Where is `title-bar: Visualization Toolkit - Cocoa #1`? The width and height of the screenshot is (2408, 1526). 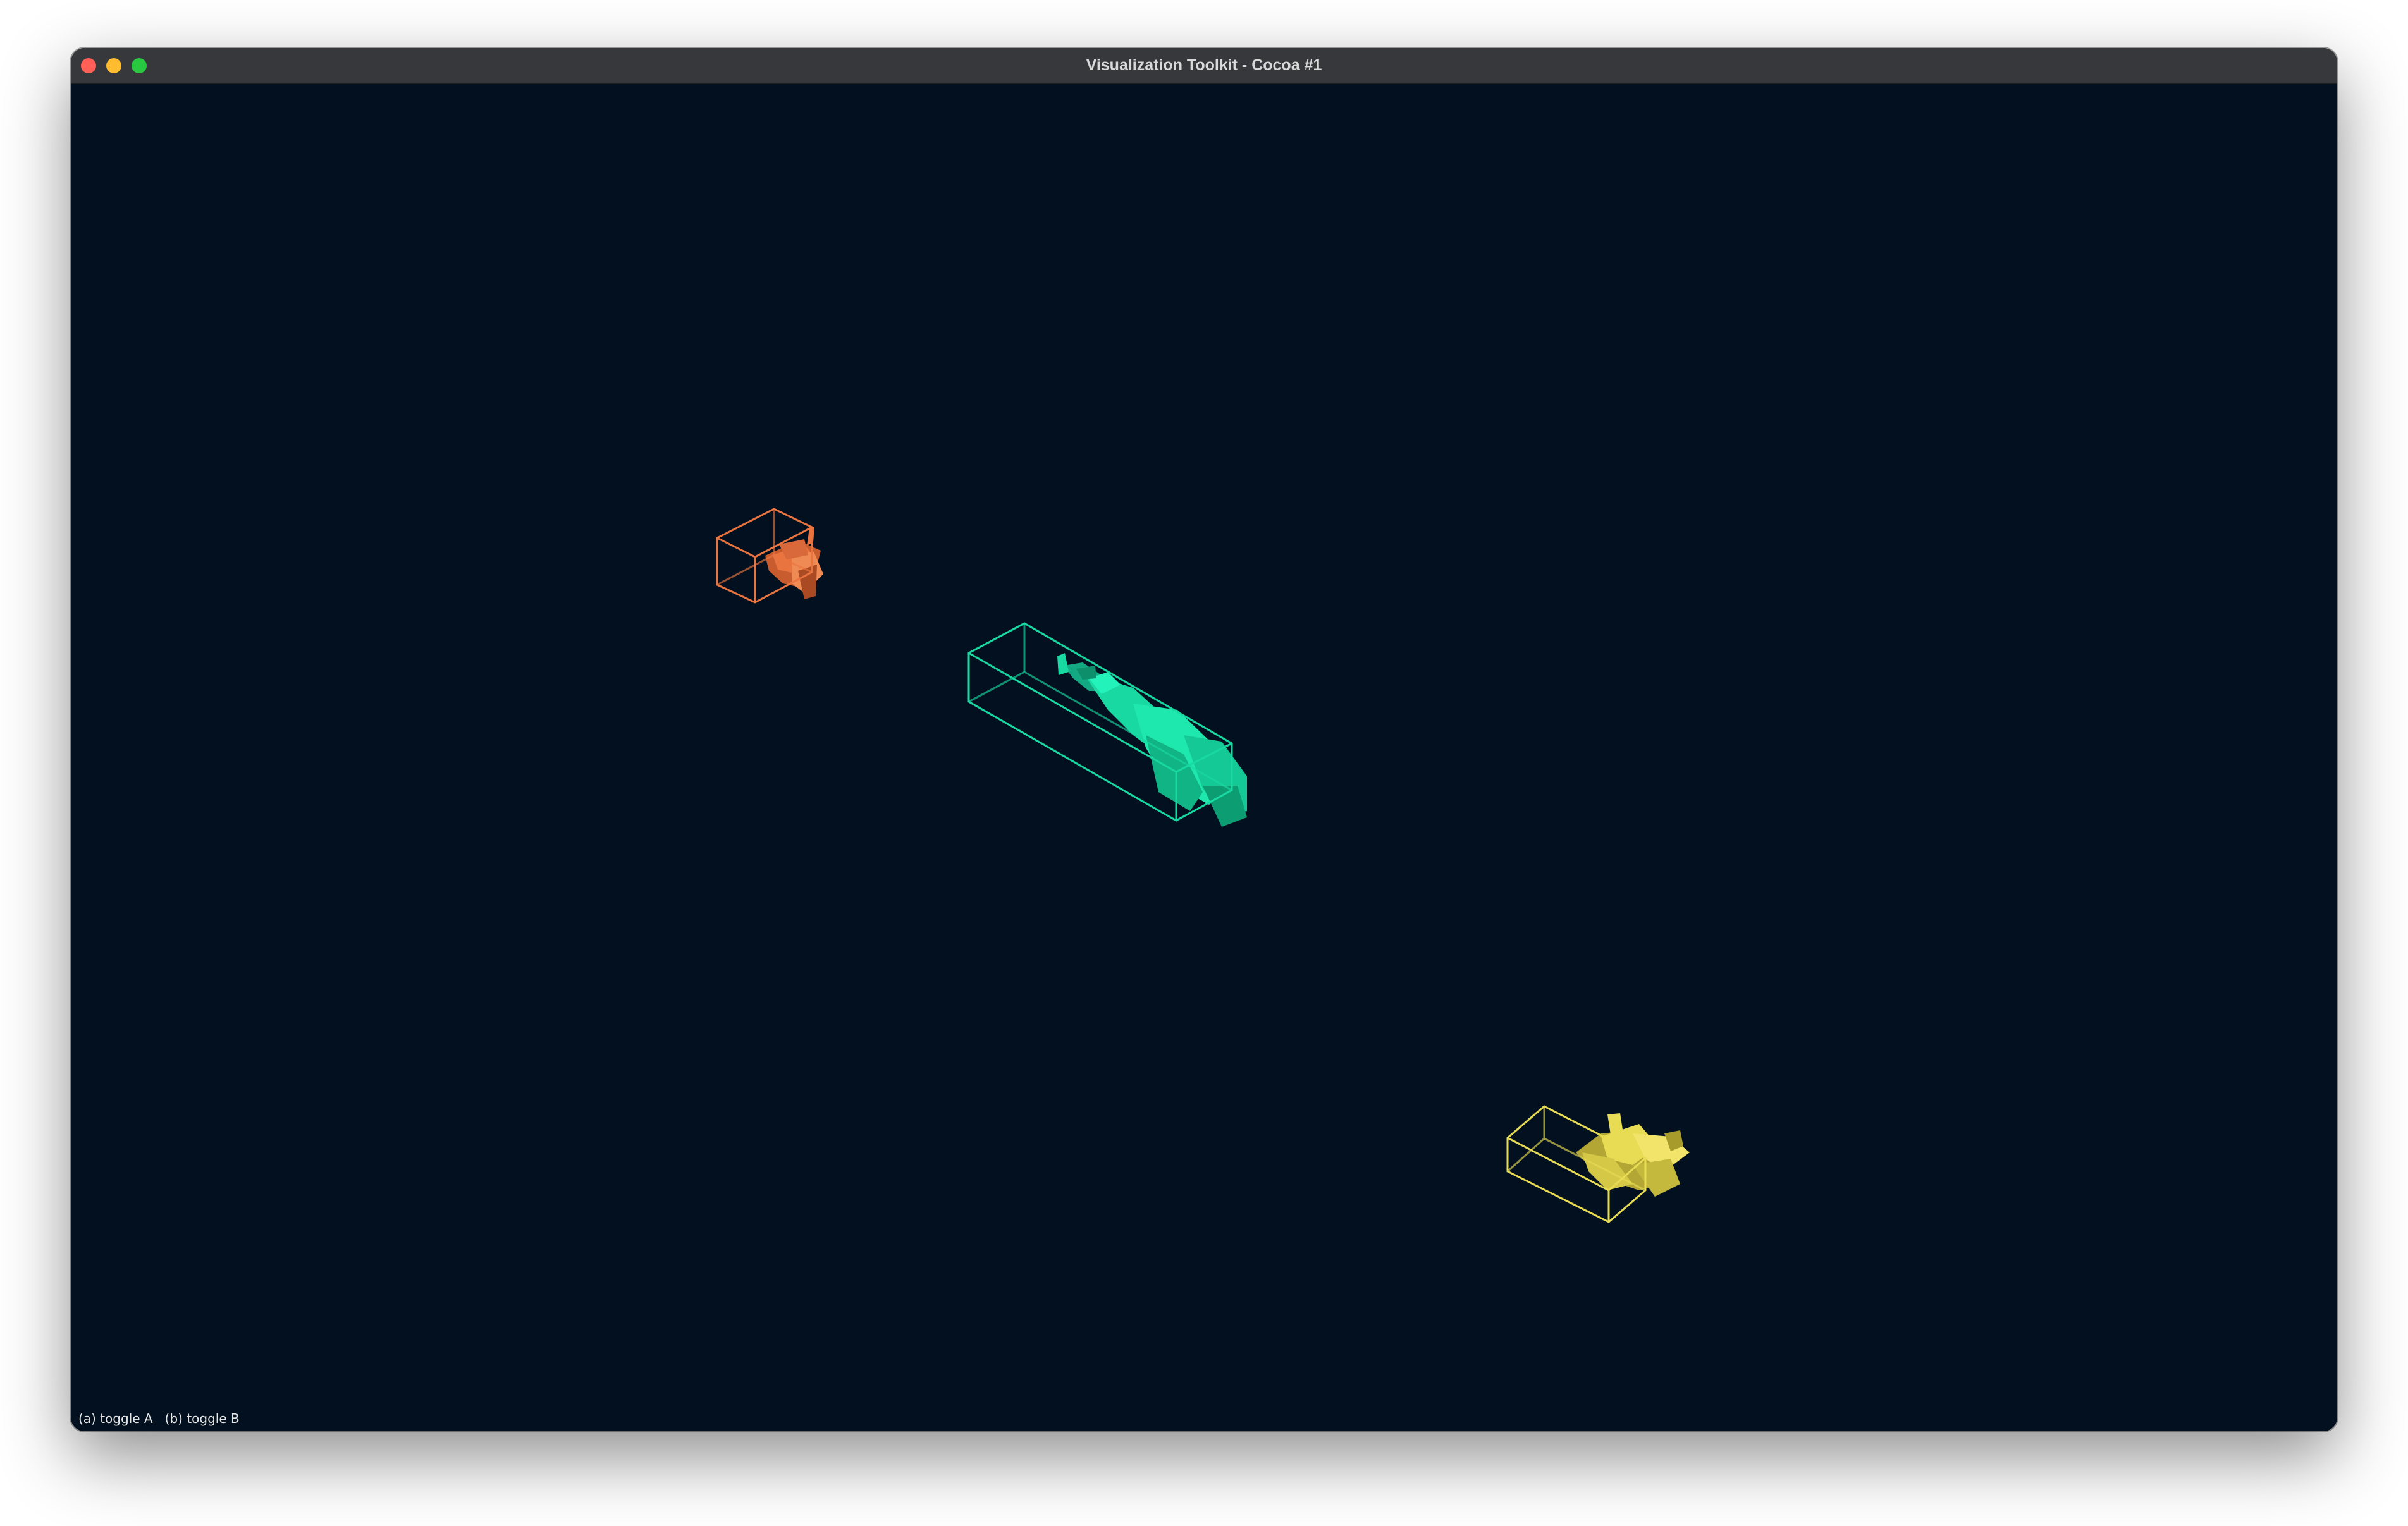
title-bar: Visualization Toolkit - Cocoa #1 is located at coordinates (1204, 66).